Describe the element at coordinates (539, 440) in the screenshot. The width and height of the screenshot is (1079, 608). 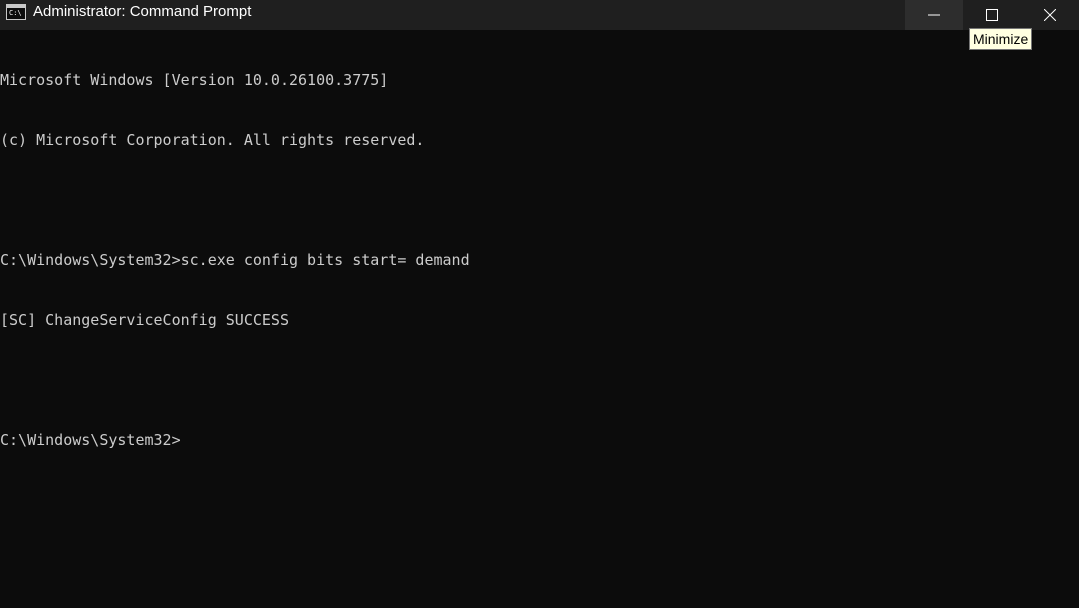
I see `console-prompt-line: C:\Windows\System32>` at that location.